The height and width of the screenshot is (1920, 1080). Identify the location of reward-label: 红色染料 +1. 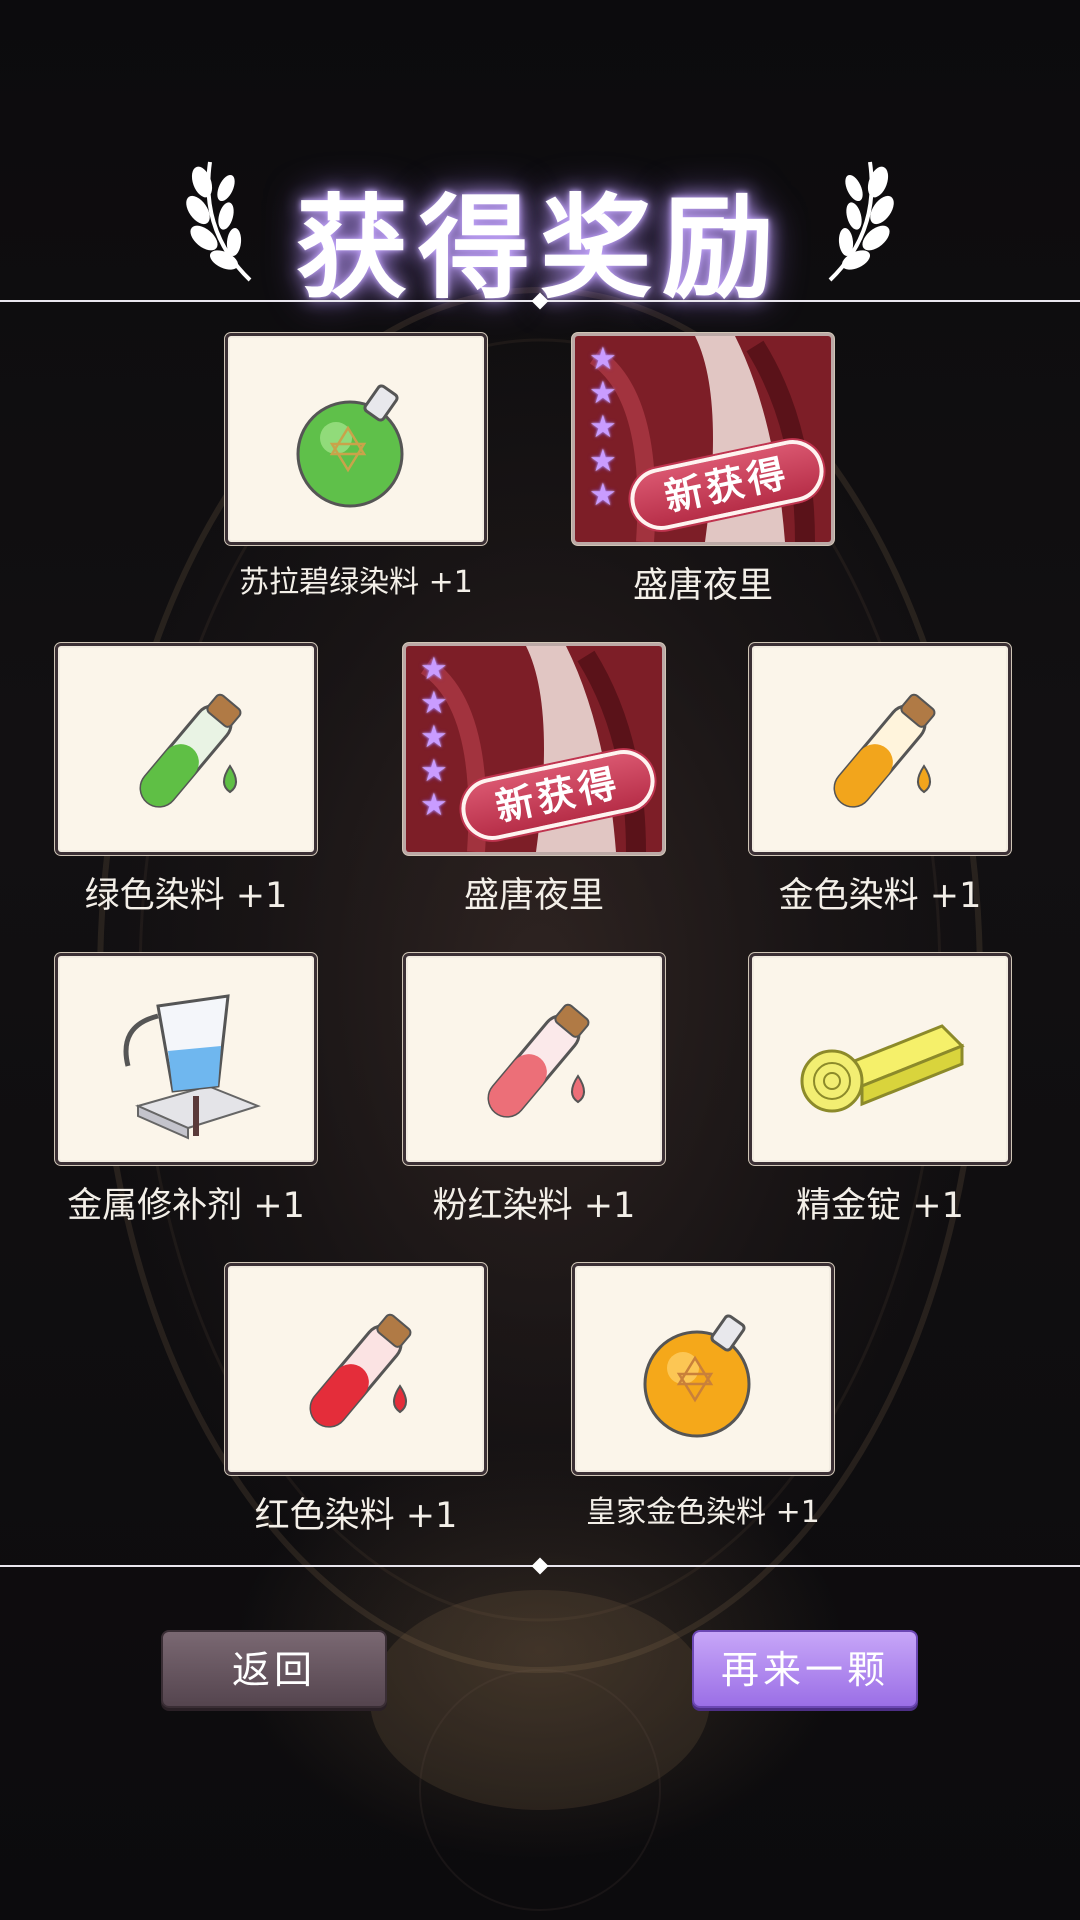
(356, 1516).